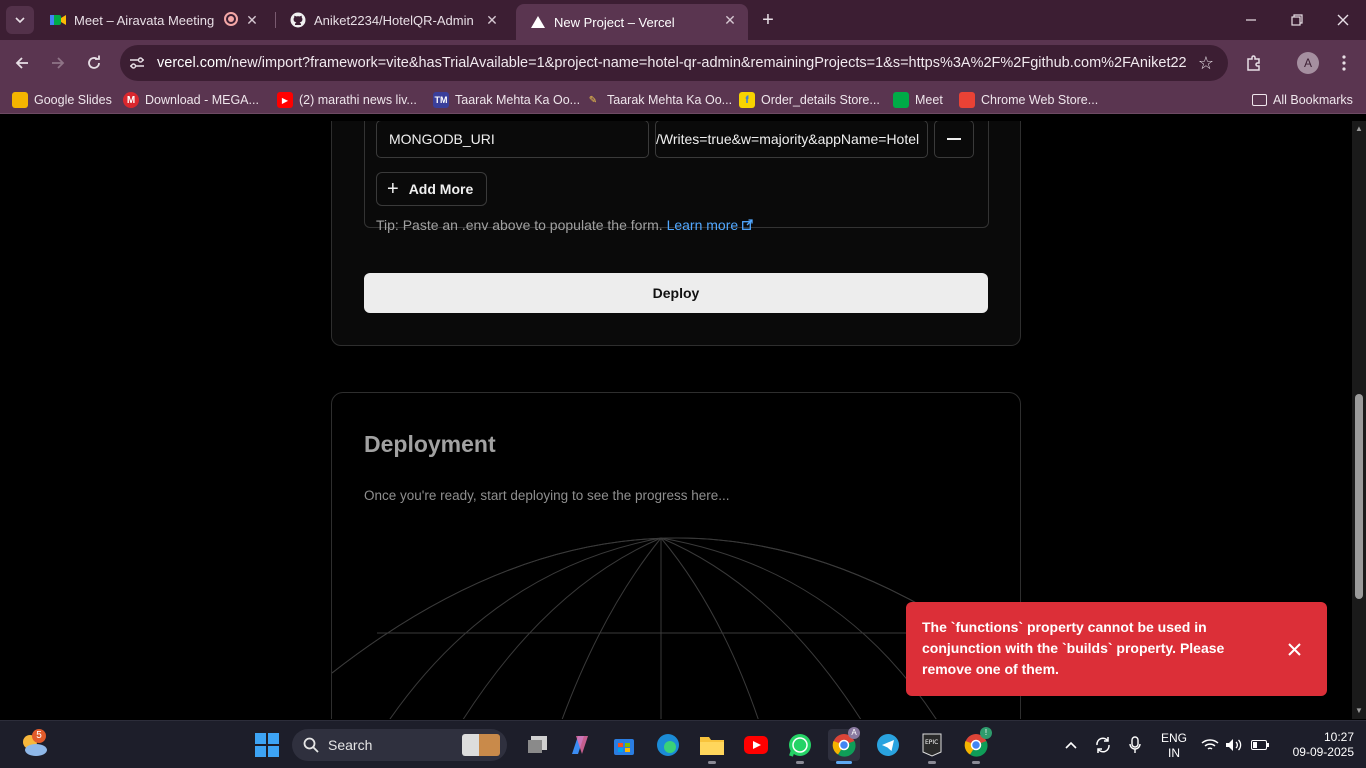  What do you see at coordinates (34, 745) in the screenshot?
I see `weather-widget: 5` at bounding box center [34, 745].